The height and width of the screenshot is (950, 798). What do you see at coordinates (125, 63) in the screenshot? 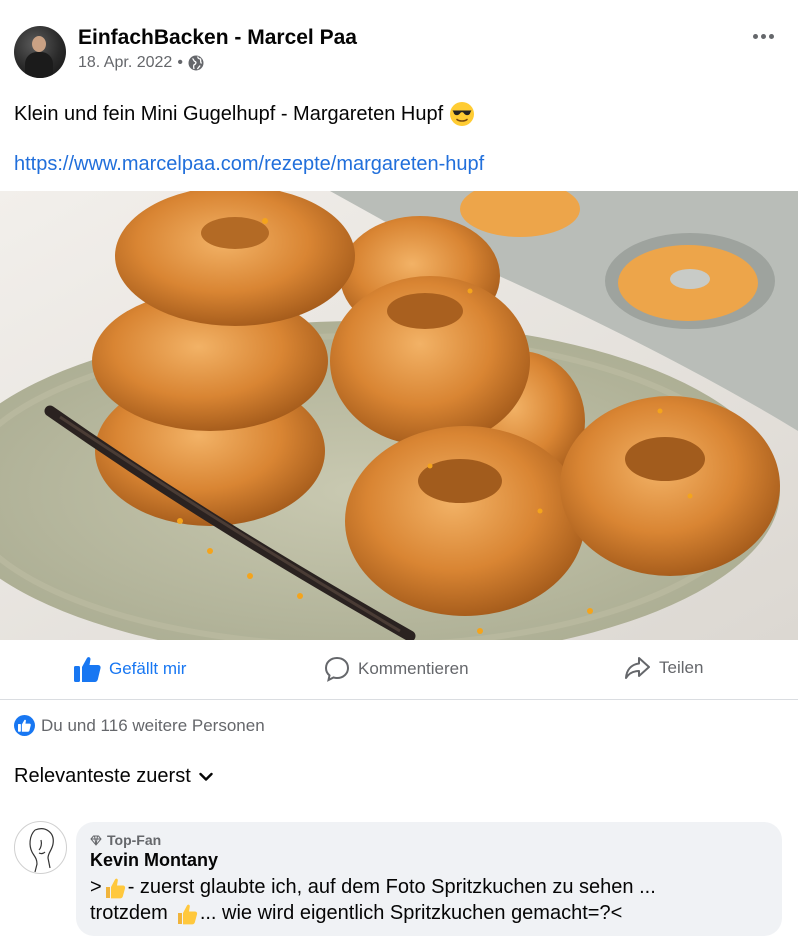
I see `post-date: 18. Apr. 2022` at bounding box center [125, 63].